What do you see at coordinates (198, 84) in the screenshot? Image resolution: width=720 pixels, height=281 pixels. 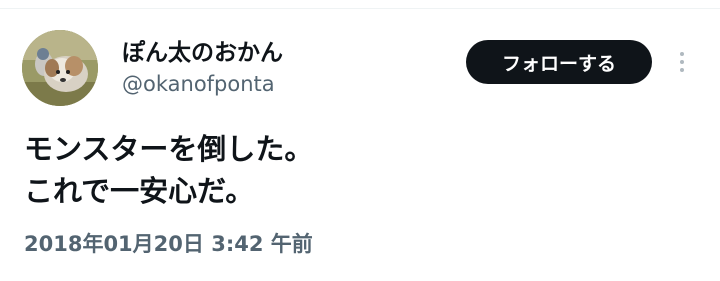 I see `user-handle: @okanofponta` at bounding box center [198, 84].